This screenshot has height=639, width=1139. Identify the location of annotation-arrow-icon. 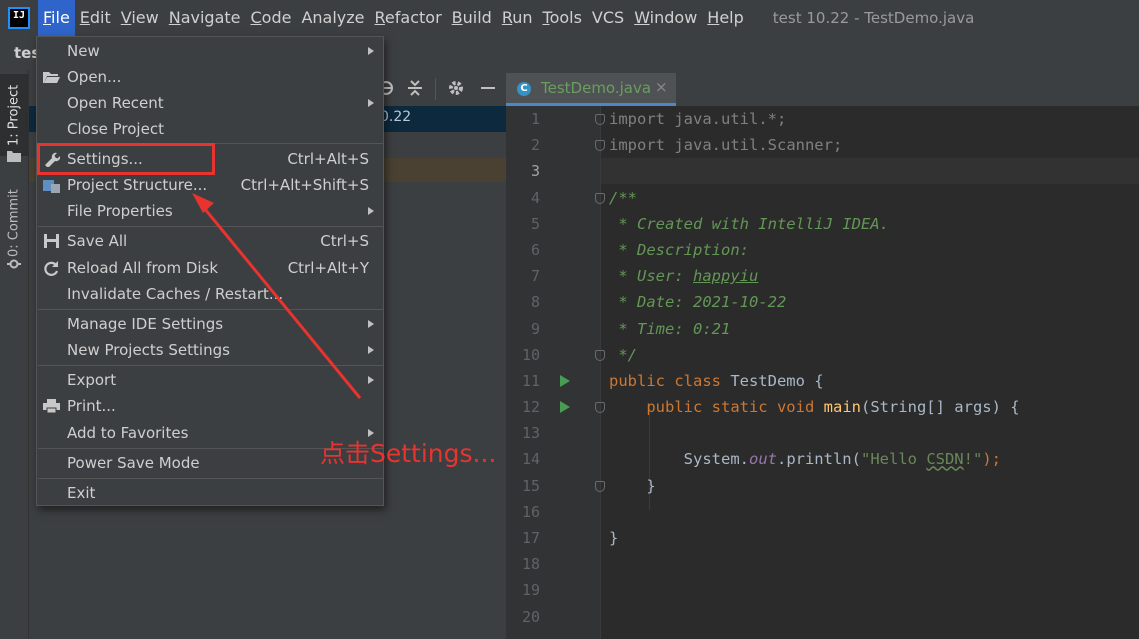
(277, 296).